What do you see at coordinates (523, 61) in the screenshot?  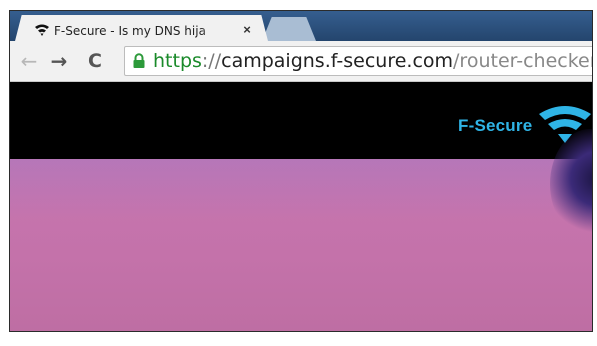 I see `url-path: /router-checker/` at bounding box center [523, 61].